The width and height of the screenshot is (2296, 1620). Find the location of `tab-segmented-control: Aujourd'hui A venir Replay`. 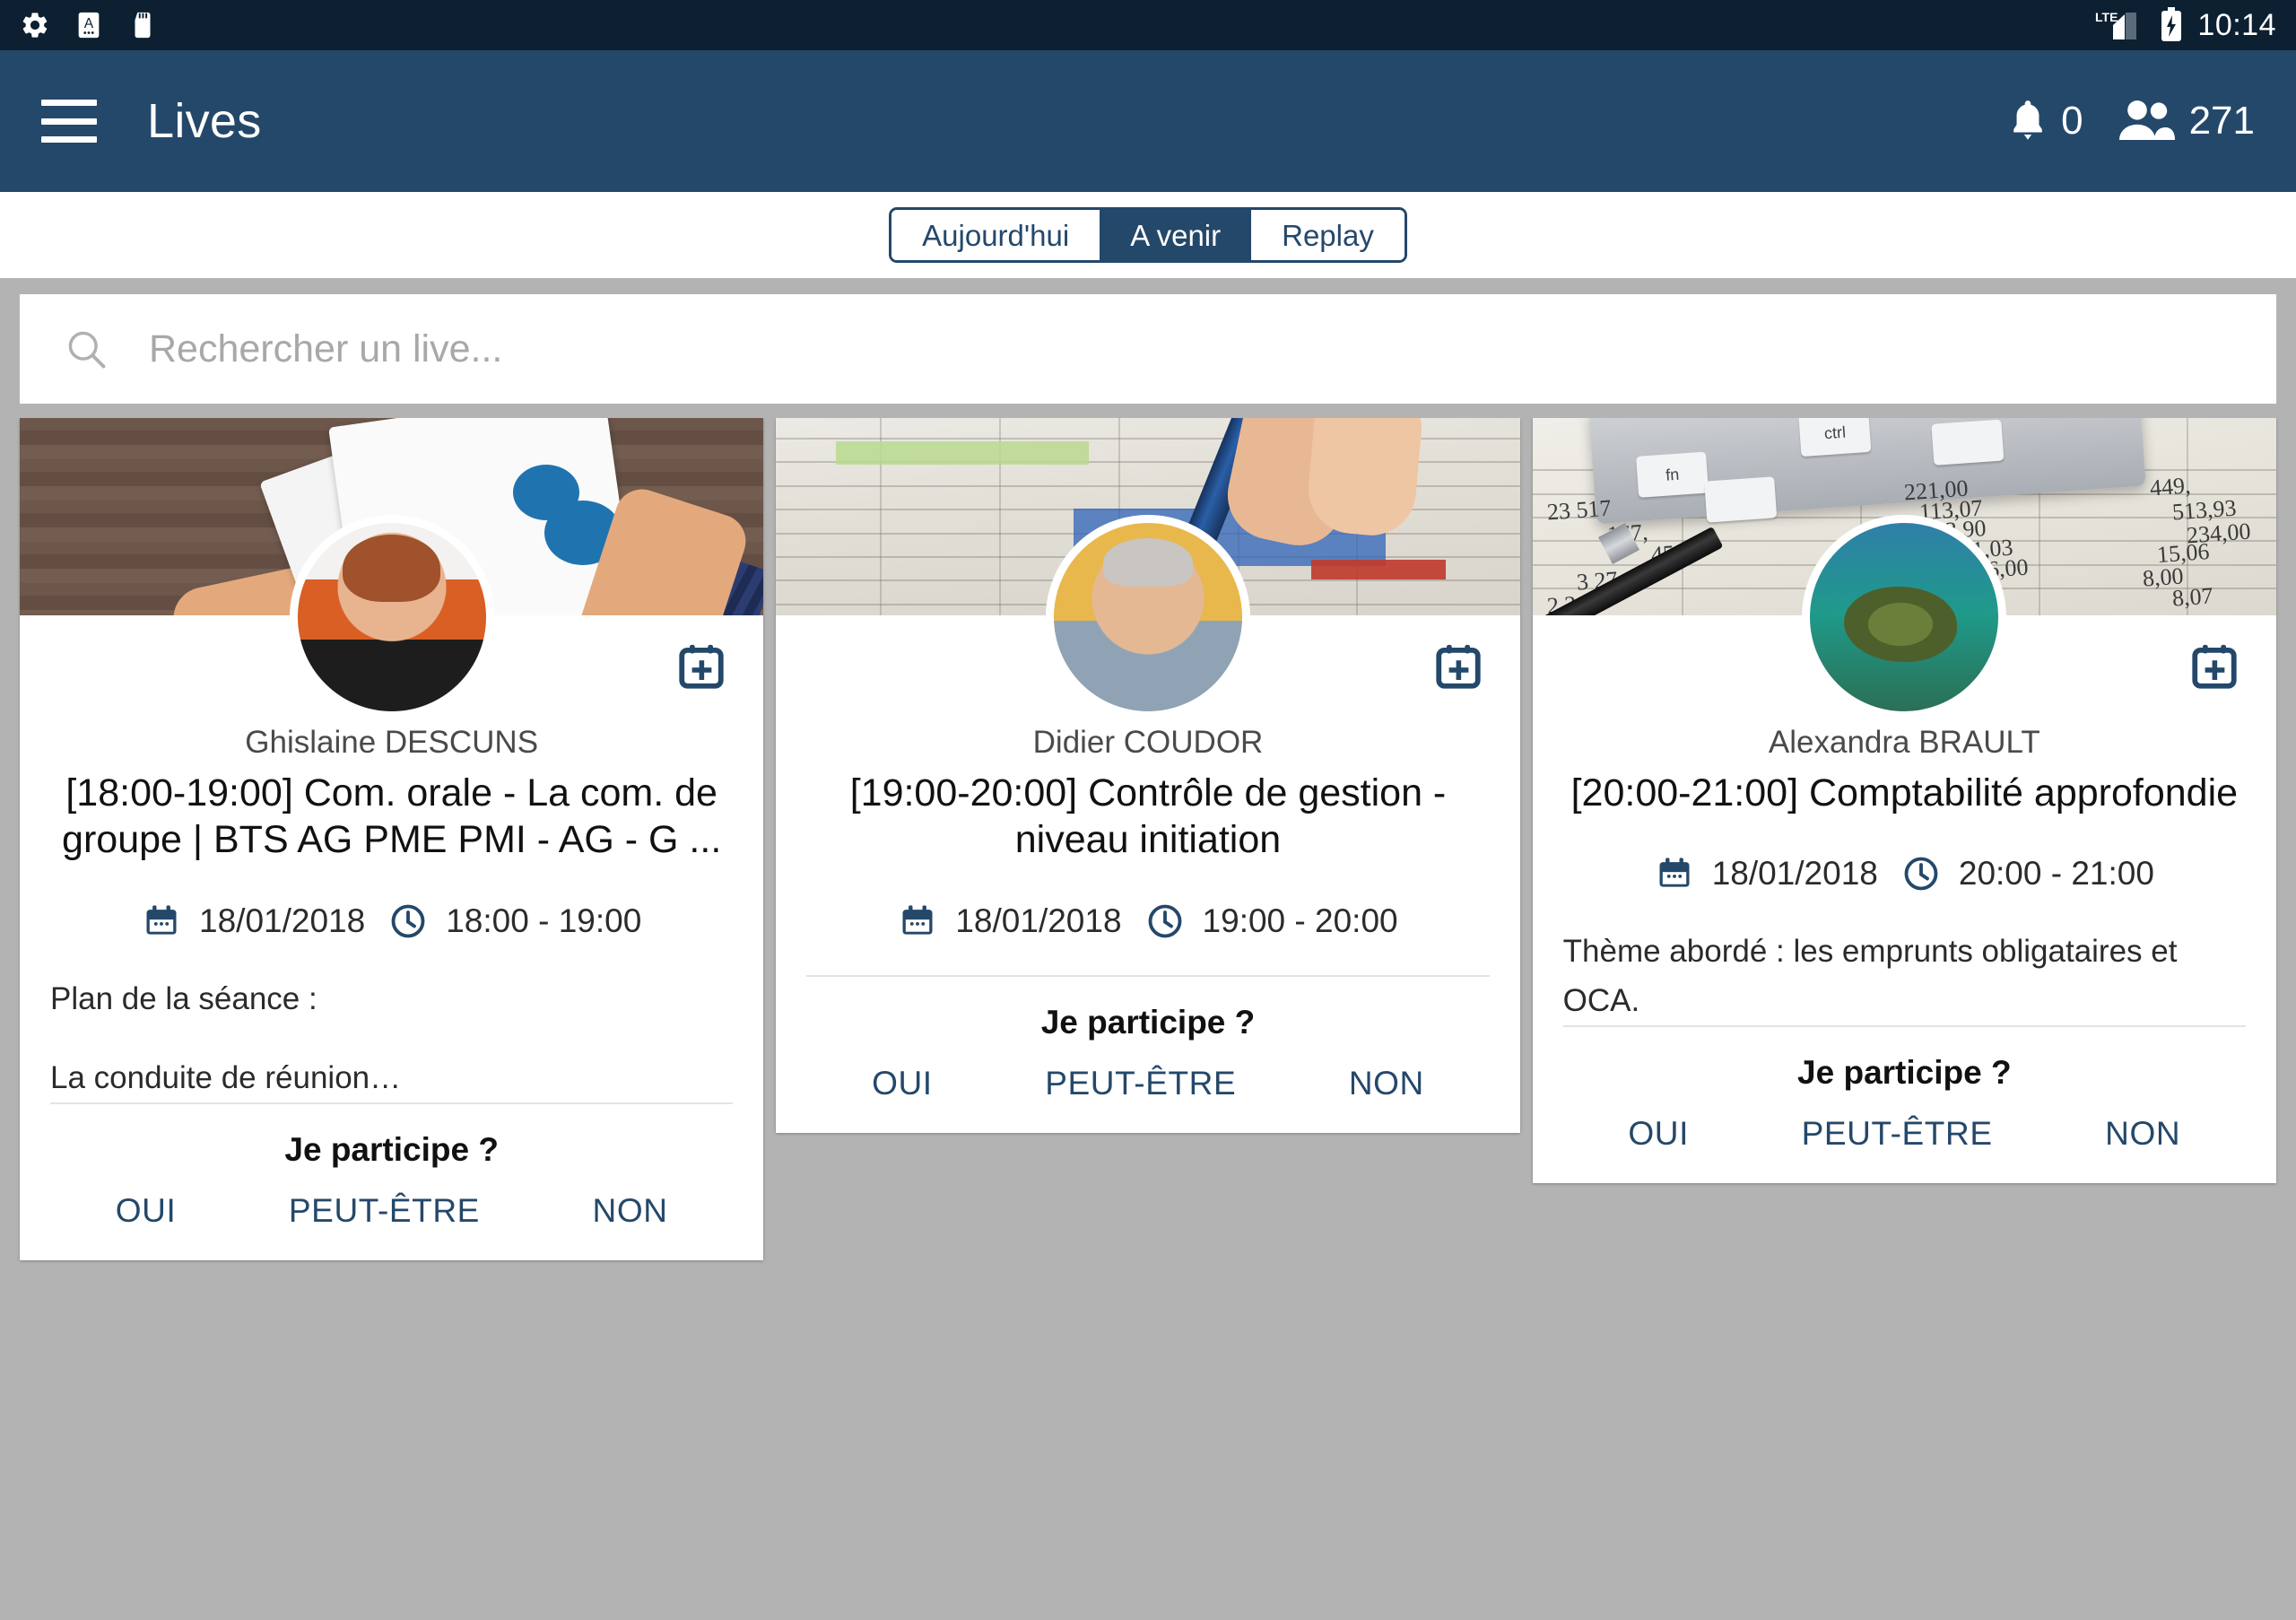

tab-segmented-control: Aujourd'hui A venir Replay is located at coordinates (1148, 235).